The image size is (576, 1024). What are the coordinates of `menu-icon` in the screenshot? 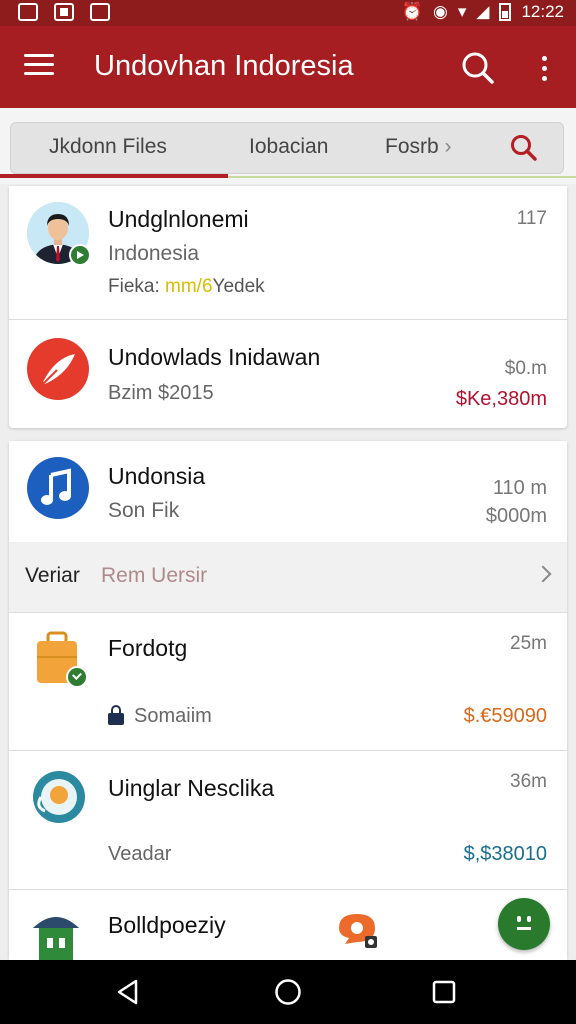 It's located at (39, 66).